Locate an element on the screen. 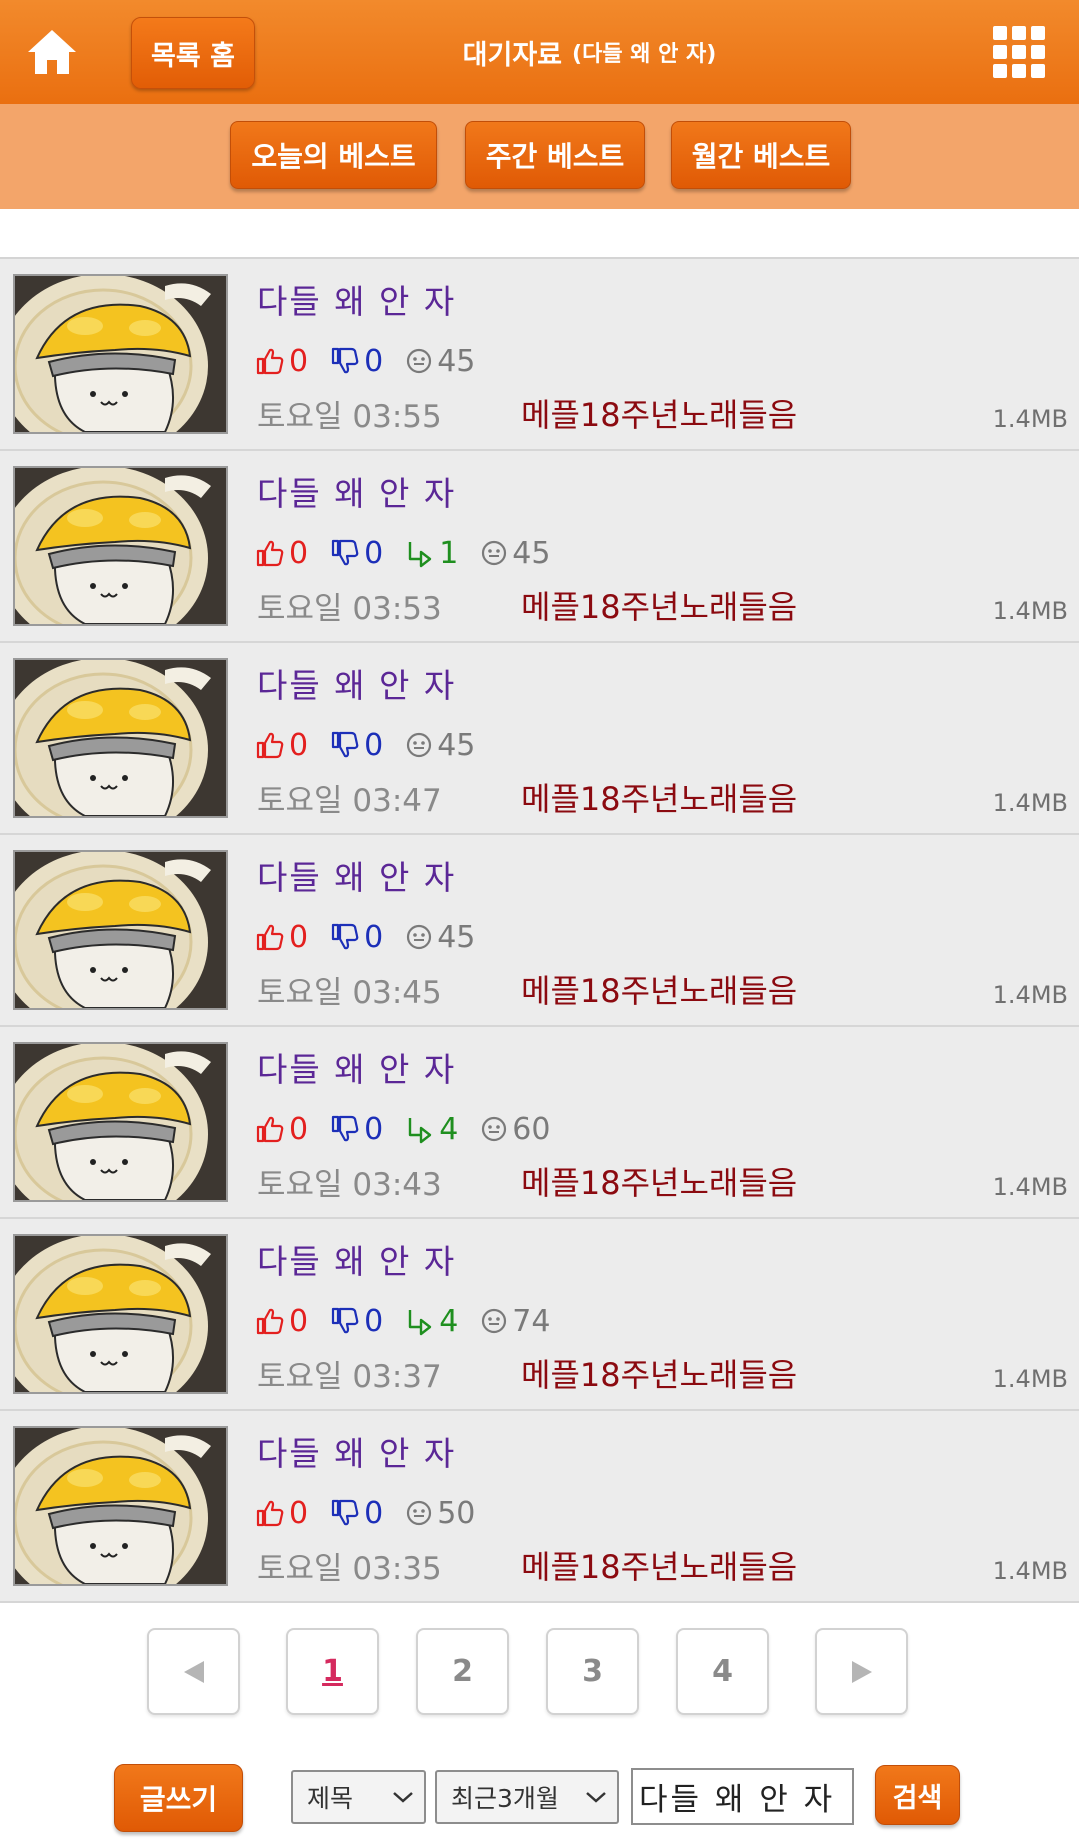  post-stats: 0 0 1 45 is located at coordinates (413, 553).